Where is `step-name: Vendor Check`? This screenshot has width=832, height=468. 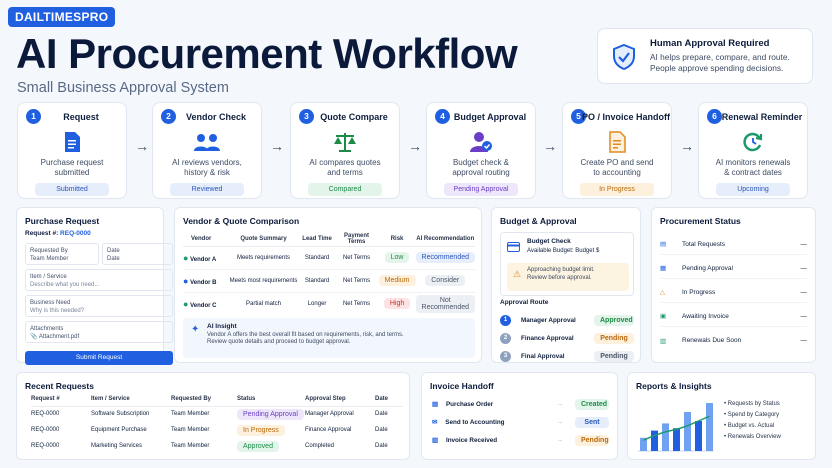 step-name: Vendor Check is located at coordinates (216, 117).